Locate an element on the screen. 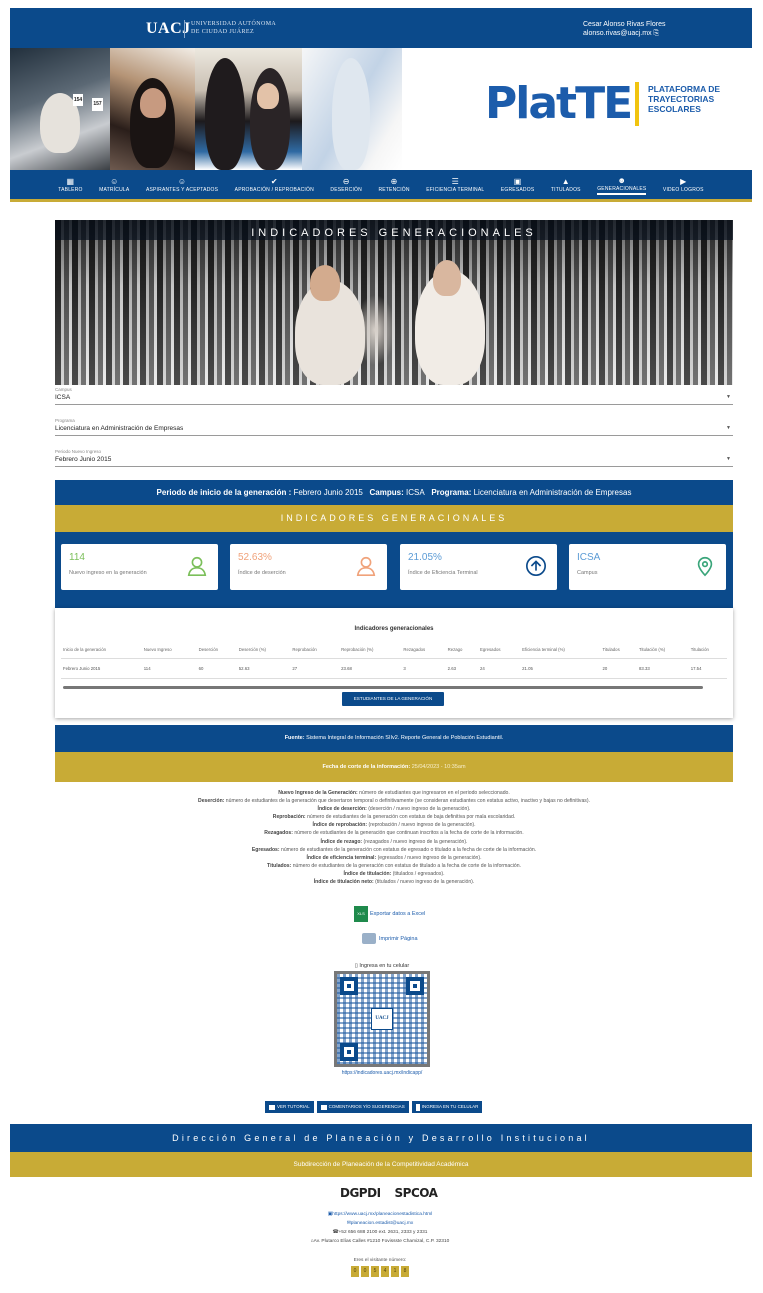 The height and width of the screenshot is (1293, 763). arrow-up-circle-icon is located at coordinates (536, 566).